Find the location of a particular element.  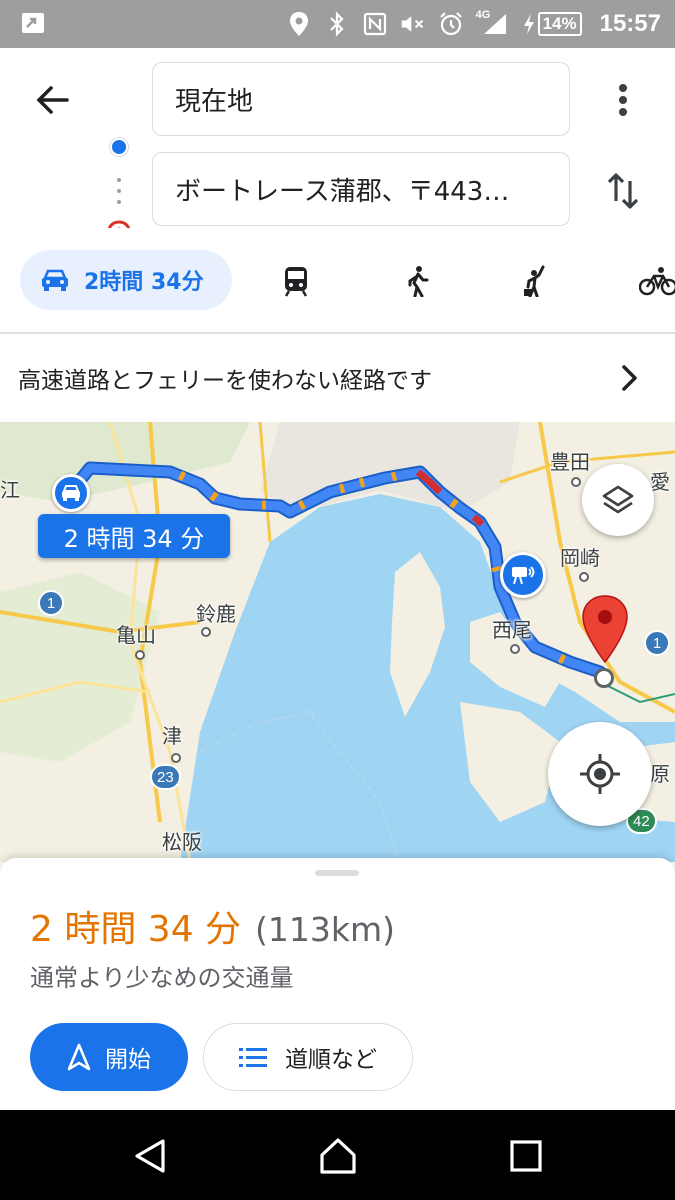

travel-mode-tabs: 2時間 34分 is located at coordinates (337, 280).